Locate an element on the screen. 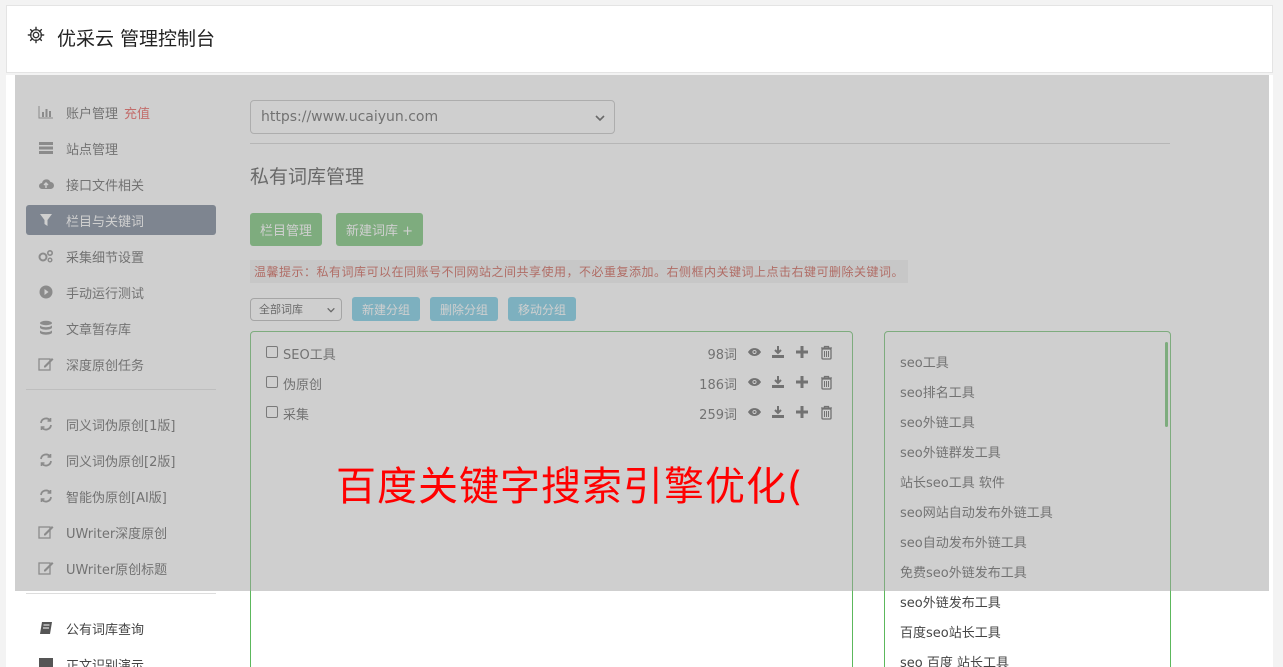  sidebar-item-label: 同义词伪原创[2版] is located at coordinates (121, 462).